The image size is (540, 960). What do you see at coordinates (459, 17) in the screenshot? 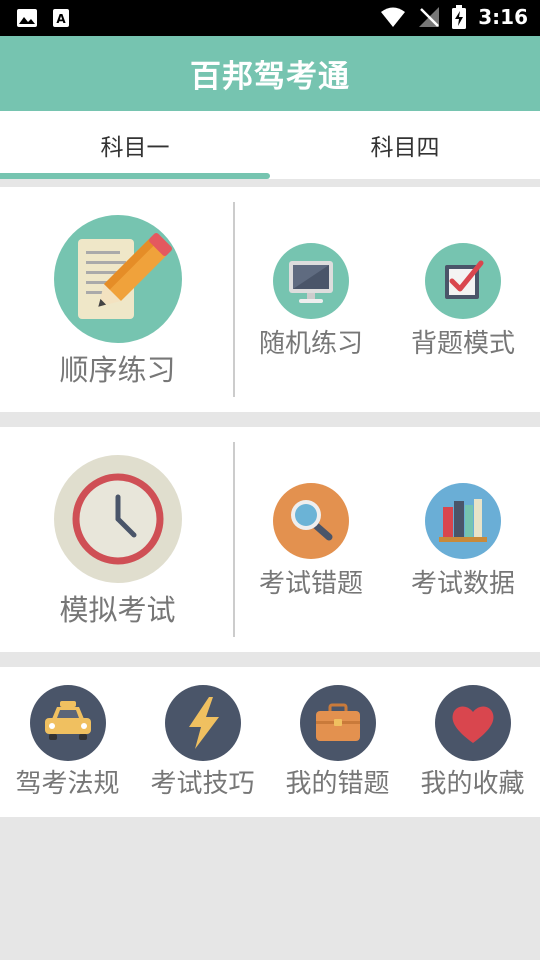
I see `battery-charging-icon` at bounding box center [459, 17].